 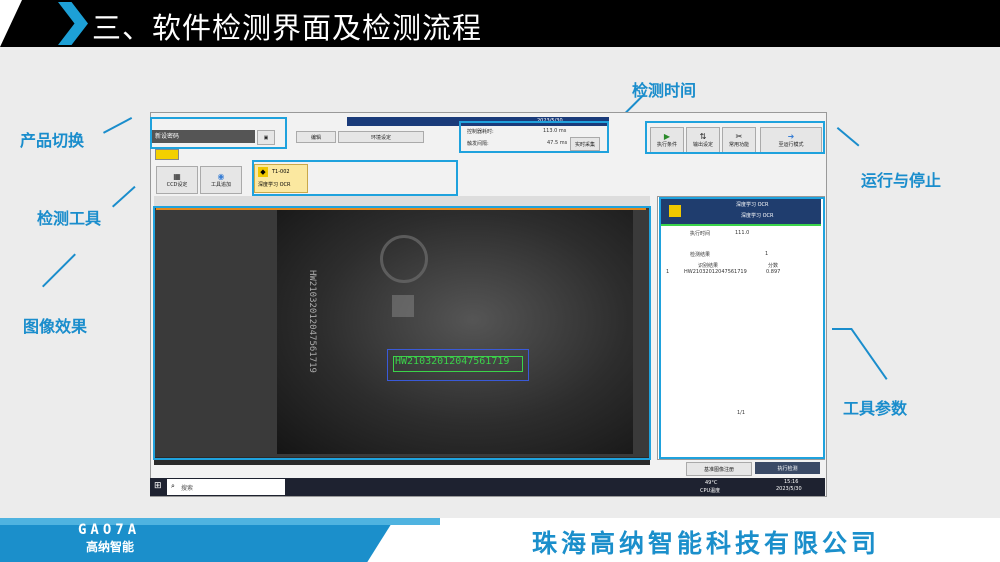 What do you see at coordinates (177, 185) in the screenshot?
I see `ccd-settings-label: CCD设定` at bounding box center [177, 185].